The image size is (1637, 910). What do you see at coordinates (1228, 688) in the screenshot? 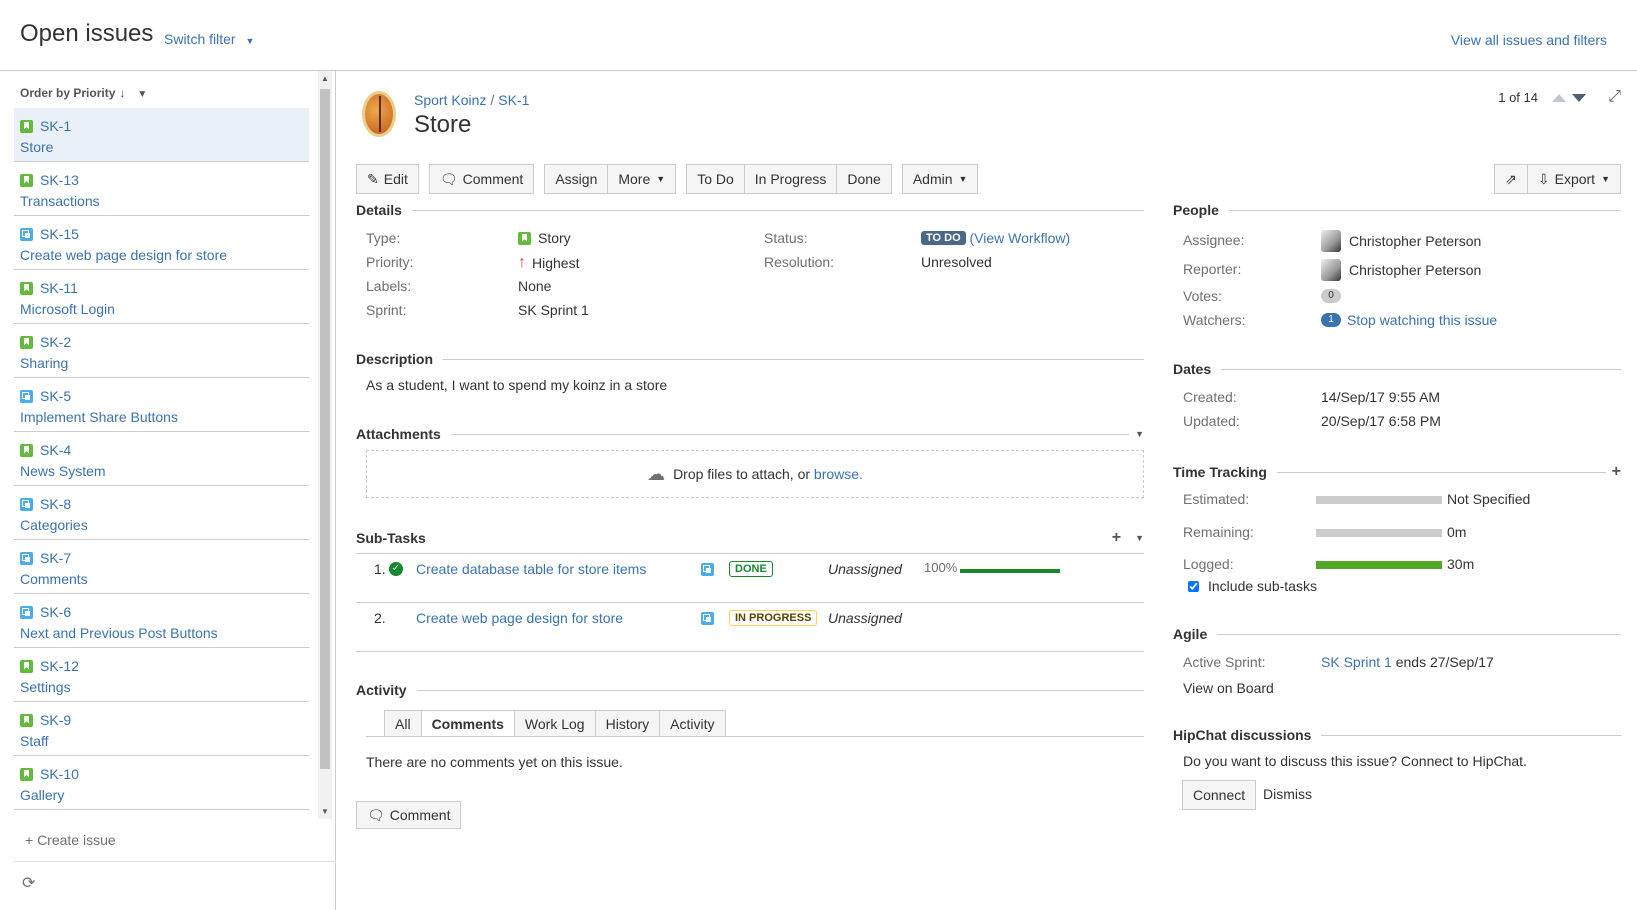
I see `view-on-board-link: View on Board` at bounding box center [1228, 688].